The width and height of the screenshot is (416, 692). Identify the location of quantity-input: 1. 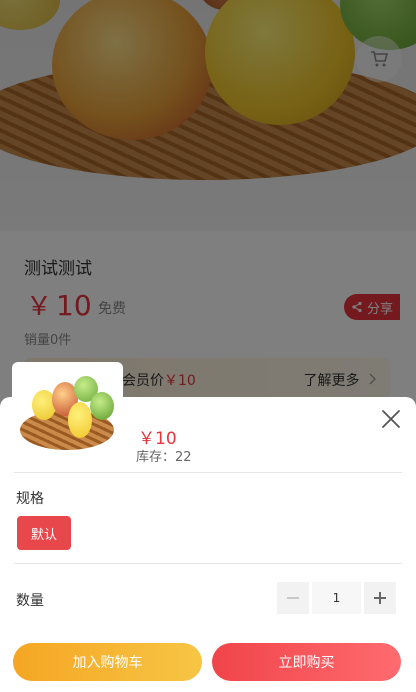
(336, 598).